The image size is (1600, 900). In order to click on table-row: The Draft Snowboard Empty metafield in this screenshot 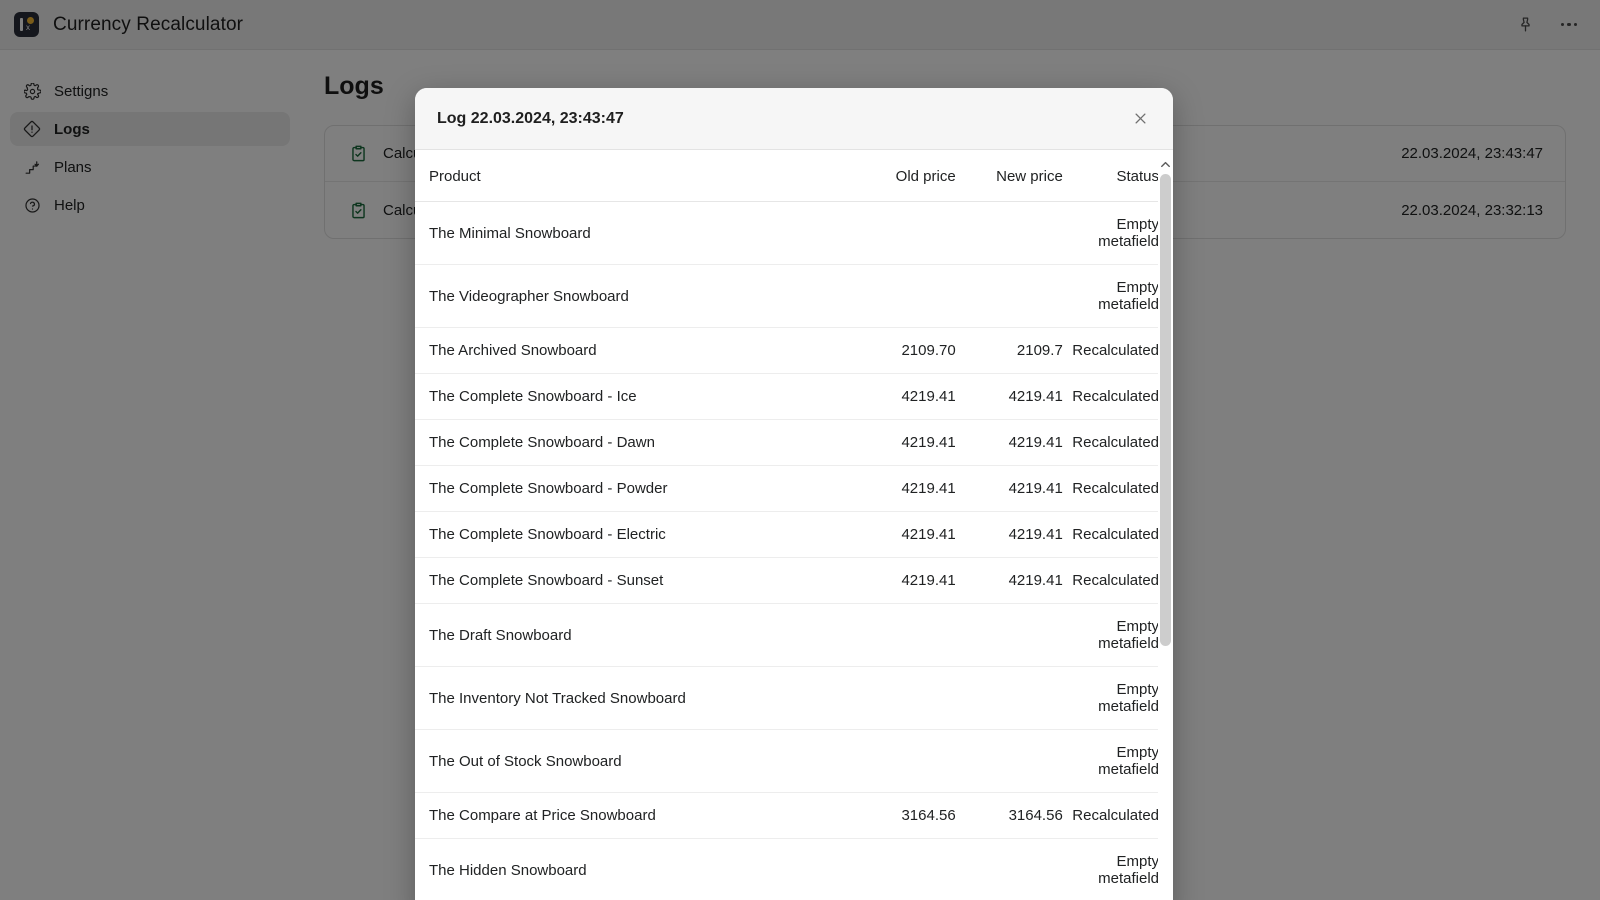, I will do `click(794, 635)`.